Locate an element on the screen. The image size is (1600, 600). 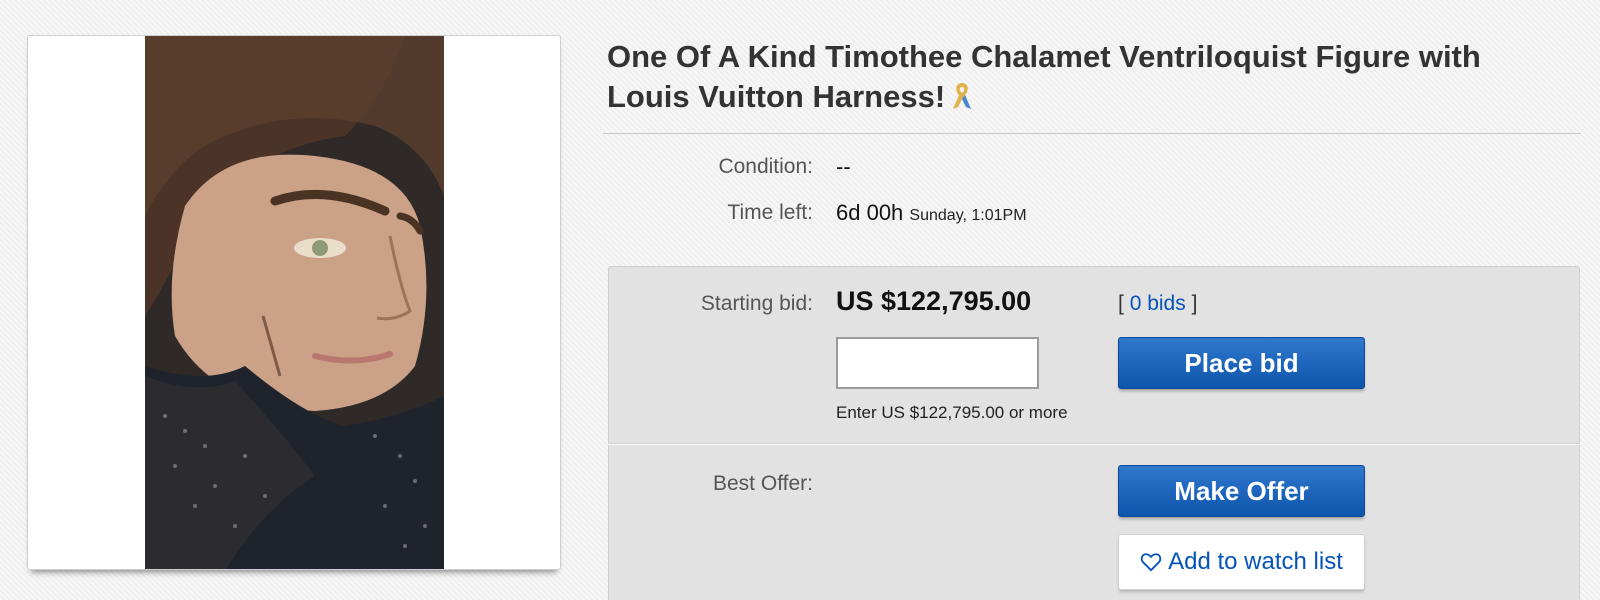
bid-amount-input is located at coordinates (937, 363).